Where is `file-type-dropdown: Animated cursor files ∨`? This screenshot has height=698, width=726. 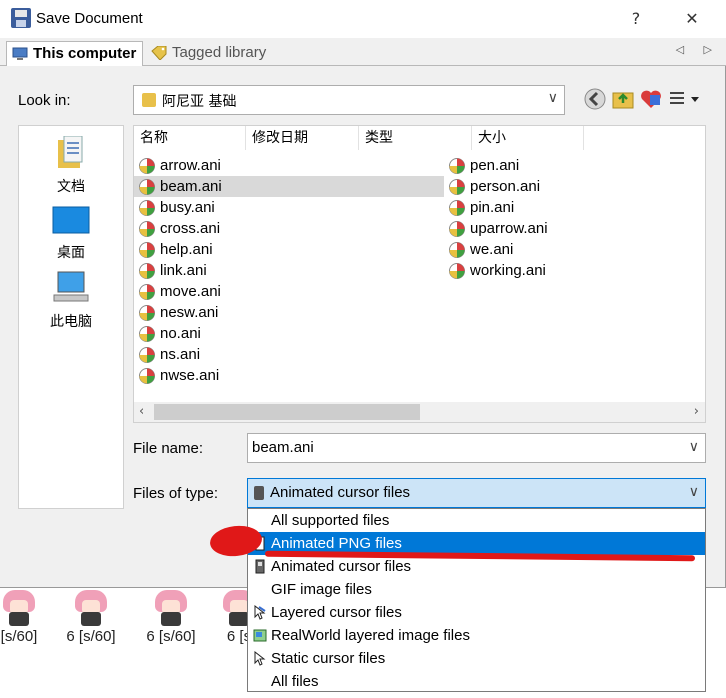
file-type-dropdown: Animated cursor files ∨ is located at coordinates (476, 493).